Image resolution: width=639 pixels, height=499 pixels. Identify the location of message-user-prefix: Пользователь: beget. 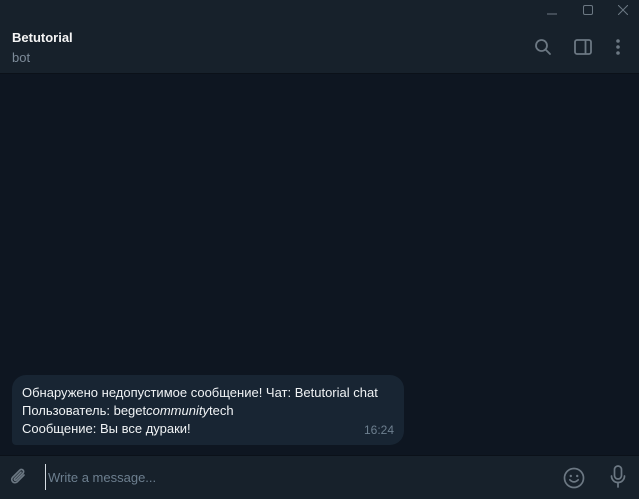
(84, 410).